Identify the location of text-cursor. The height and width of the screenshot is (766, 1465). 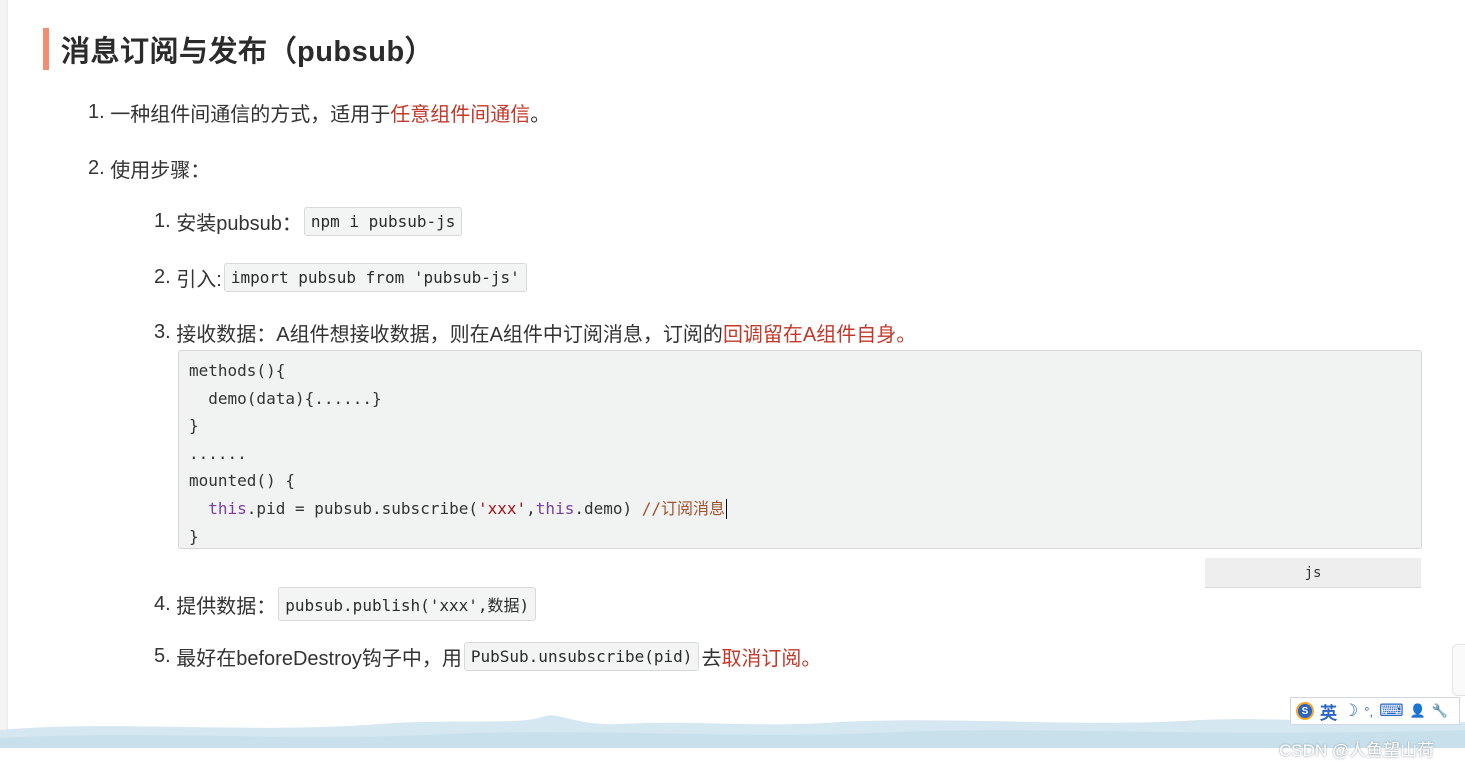
(727, 509).